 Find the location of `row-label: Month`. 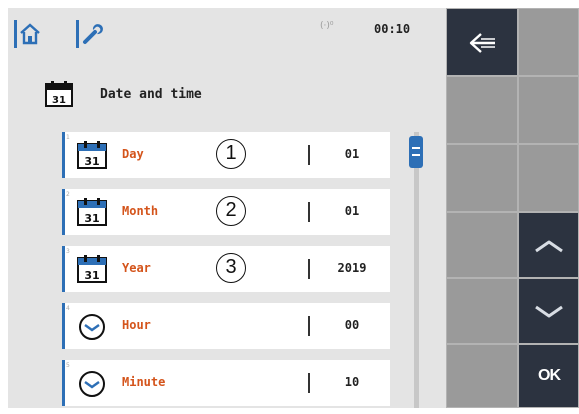

row-label: Month is located at coordinates (140, 211).